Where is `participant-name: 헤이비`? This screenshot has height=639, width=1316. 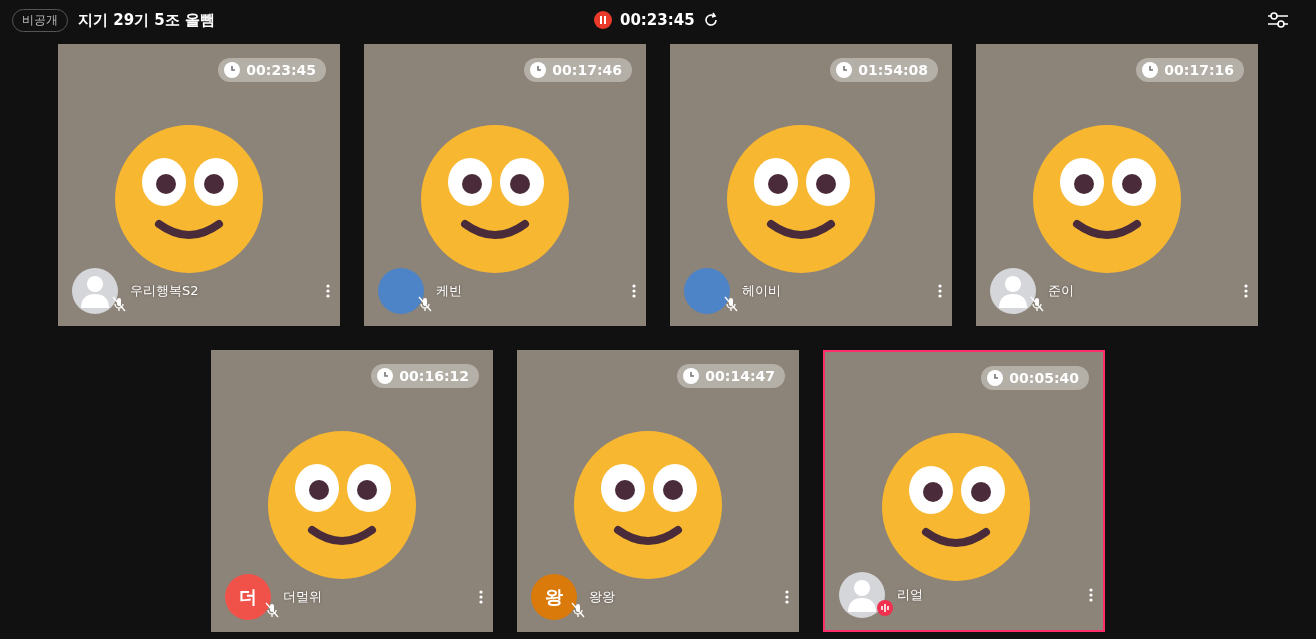
participant-name: 헤이비 is located at coordinates (762, 291).